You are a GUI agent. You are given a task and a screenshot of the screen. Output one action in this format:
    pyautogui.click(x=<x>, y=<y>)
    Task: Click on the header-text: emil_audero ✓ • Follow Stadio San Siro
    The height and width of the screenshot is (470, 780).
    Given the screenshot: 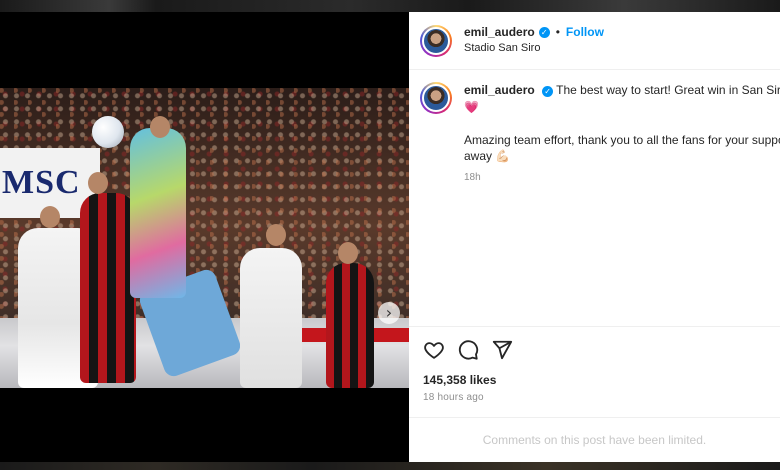 What is the action you would take?
    pyautogui.click(x=534, y=40)
    